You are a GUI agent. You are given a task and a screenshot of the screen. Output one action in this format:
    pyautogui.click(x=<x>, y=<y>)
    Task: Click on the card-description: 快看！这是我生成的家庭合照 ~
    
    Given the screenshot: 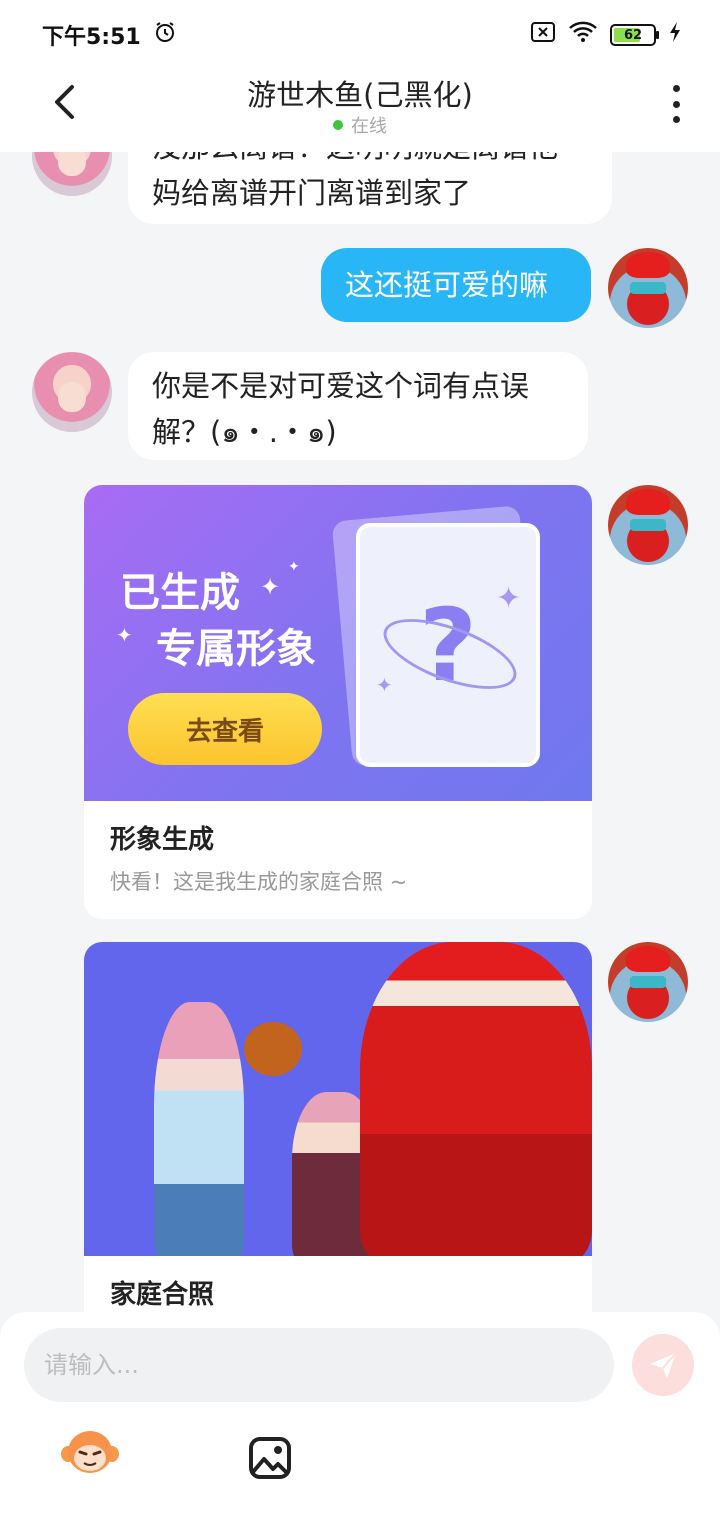 What is the action you would take?
    pyautogui.click(x=259, y=882)
    